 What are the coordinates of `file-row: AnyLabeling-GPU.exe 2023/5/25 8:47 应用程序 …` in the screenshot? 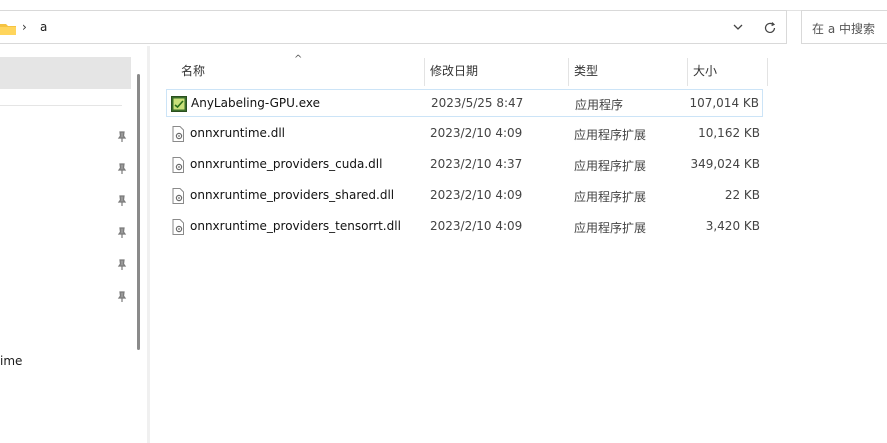 It's located at (464, 103).